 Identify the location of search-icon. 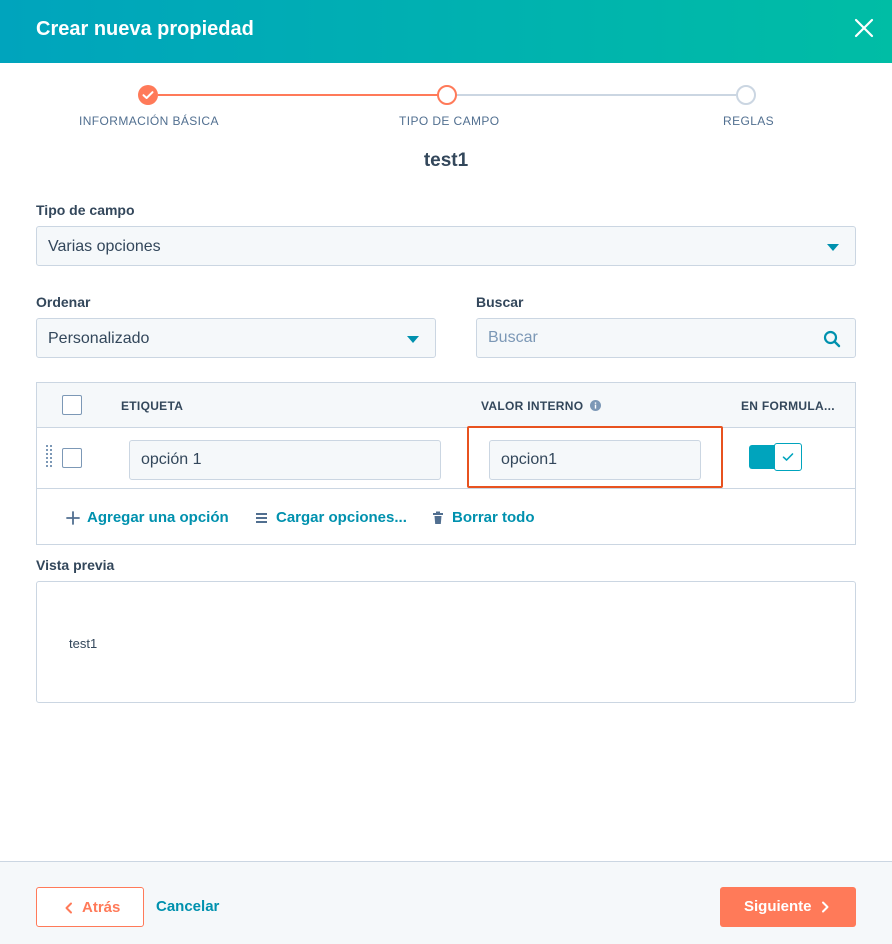
(832, 339).